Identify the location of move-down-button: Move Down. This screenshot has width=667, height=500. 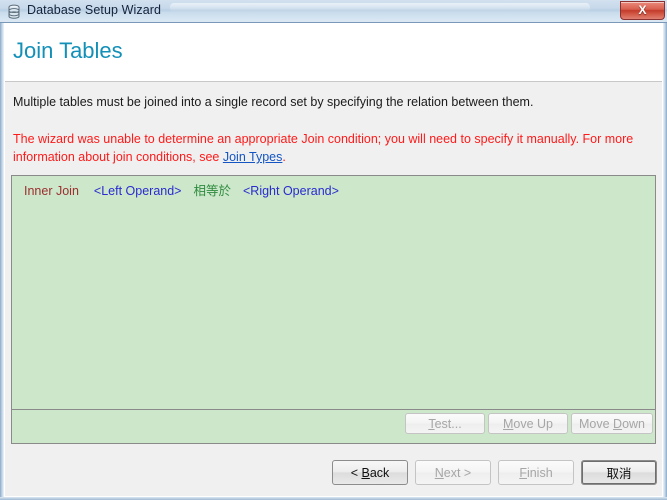
(612, 423).